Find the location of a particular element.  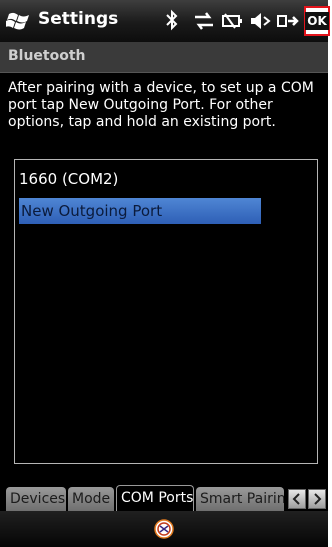

app-title: Settings is located at coordinates (78, 19).